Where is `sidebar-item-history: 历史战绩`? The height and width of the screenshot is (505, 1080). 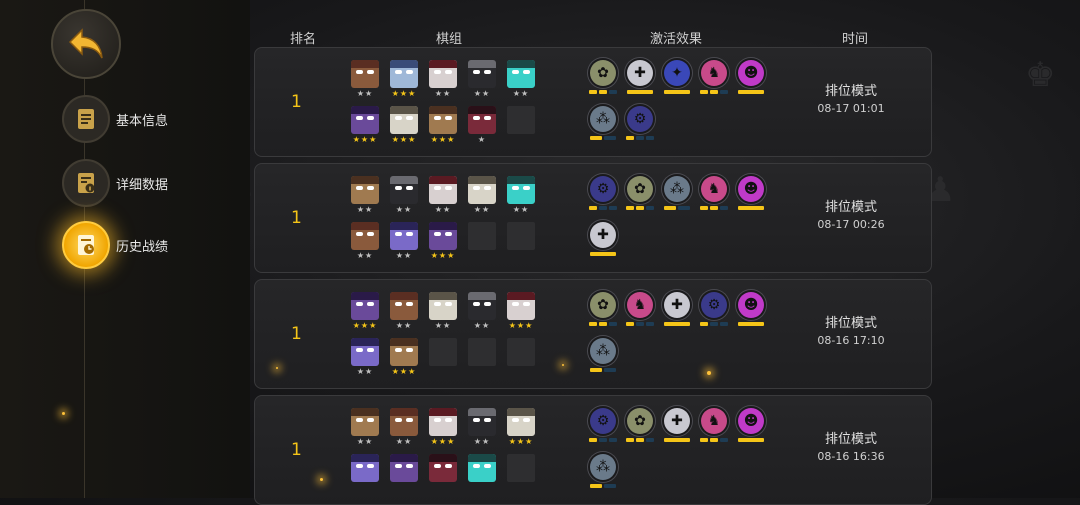
sidebar-item-history: 历史战绩 is located at coordinates (115, 245).